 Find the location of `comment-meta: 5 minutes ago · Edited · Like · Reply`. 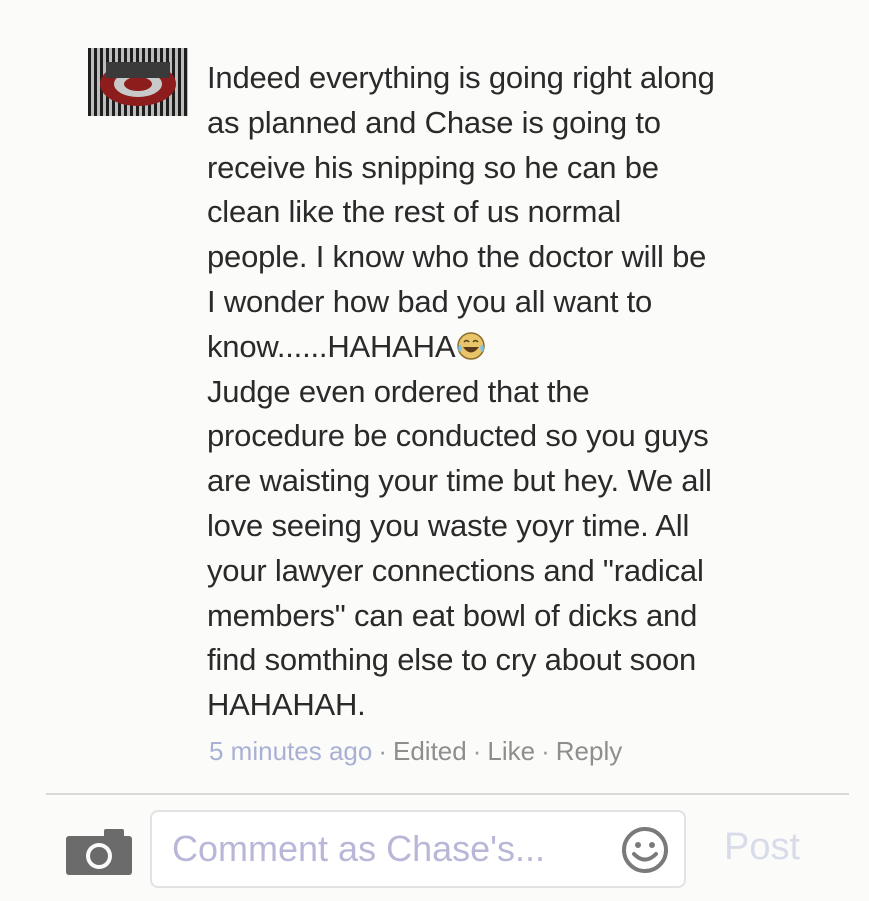

comment-meta: 5 minutes ago · Edited · Like · Reply is located at coordinates (415, 751).